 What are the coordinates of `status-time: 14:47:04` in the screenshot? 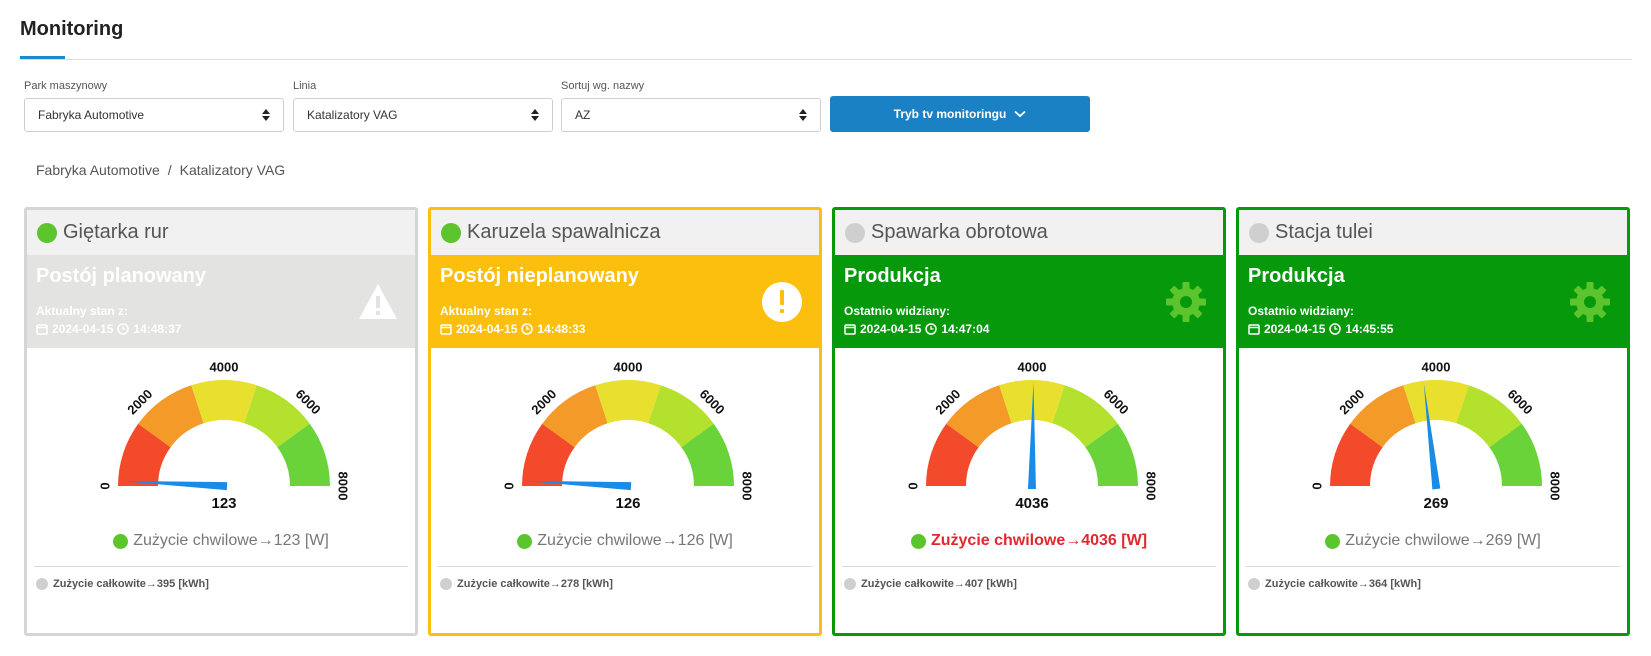 It's located at (965, 329).